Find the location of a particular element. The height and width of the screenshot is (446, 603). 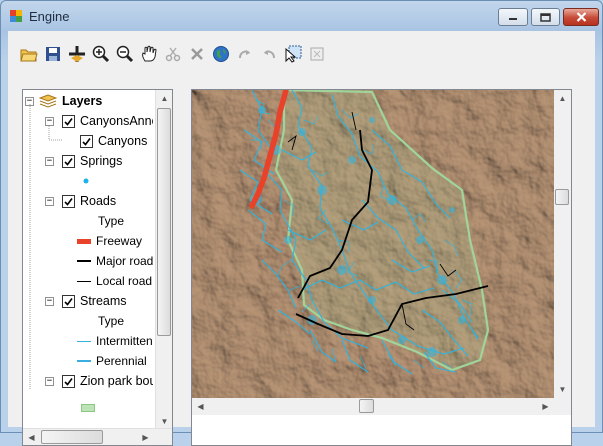

toc-layer-springs: − Springs is located at coordinates (83, 161).